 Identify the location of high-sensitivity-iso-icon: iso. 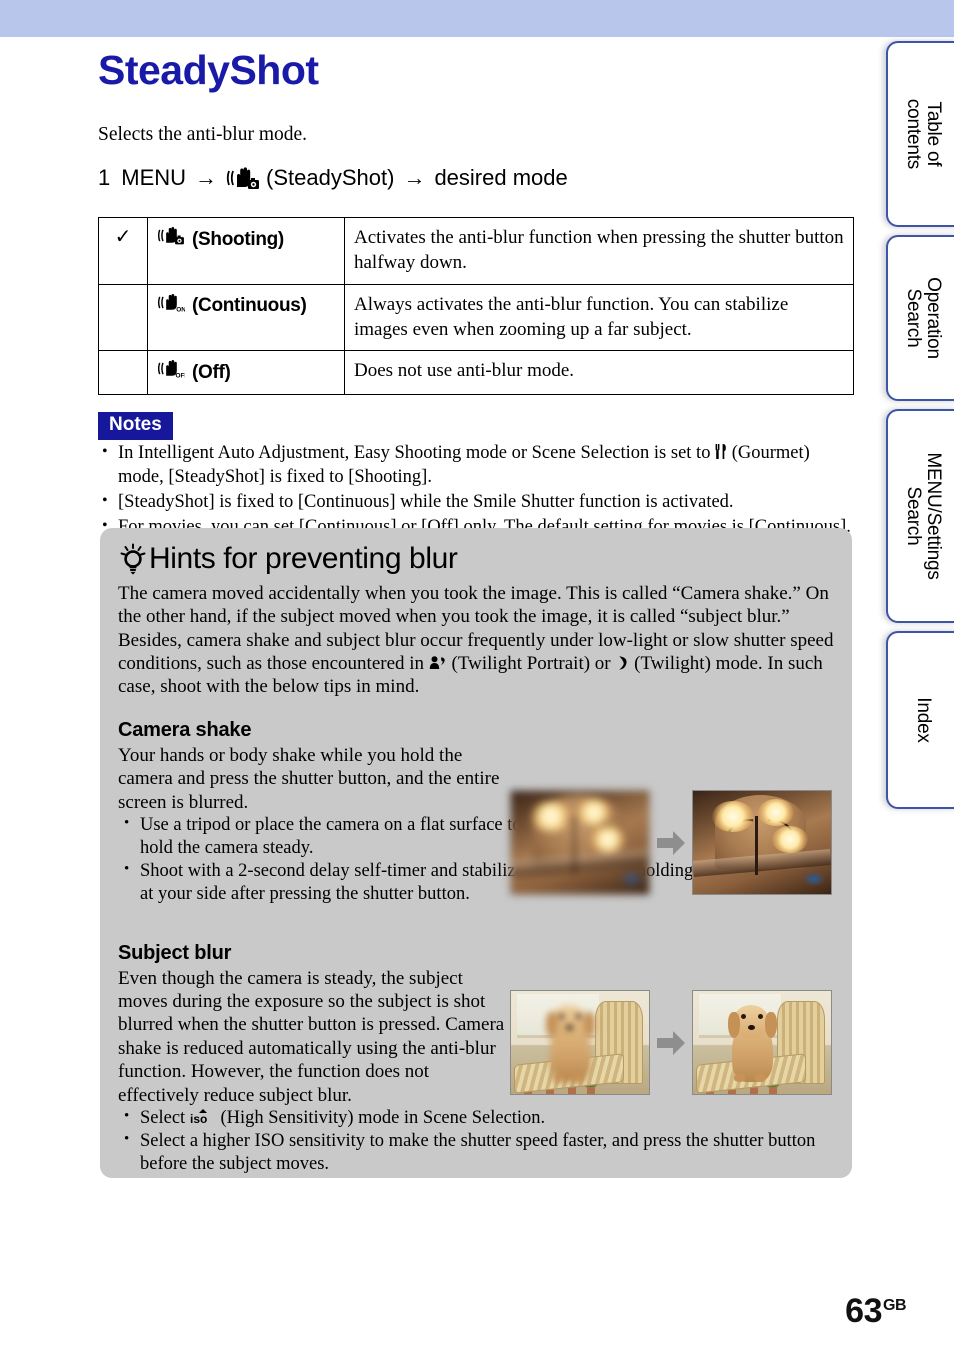
(203, 1117).